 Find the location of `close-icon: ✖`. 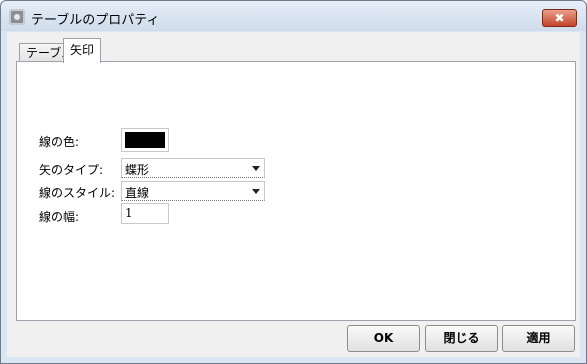

close-icon: ✖ is located at coordinates (559, 18).